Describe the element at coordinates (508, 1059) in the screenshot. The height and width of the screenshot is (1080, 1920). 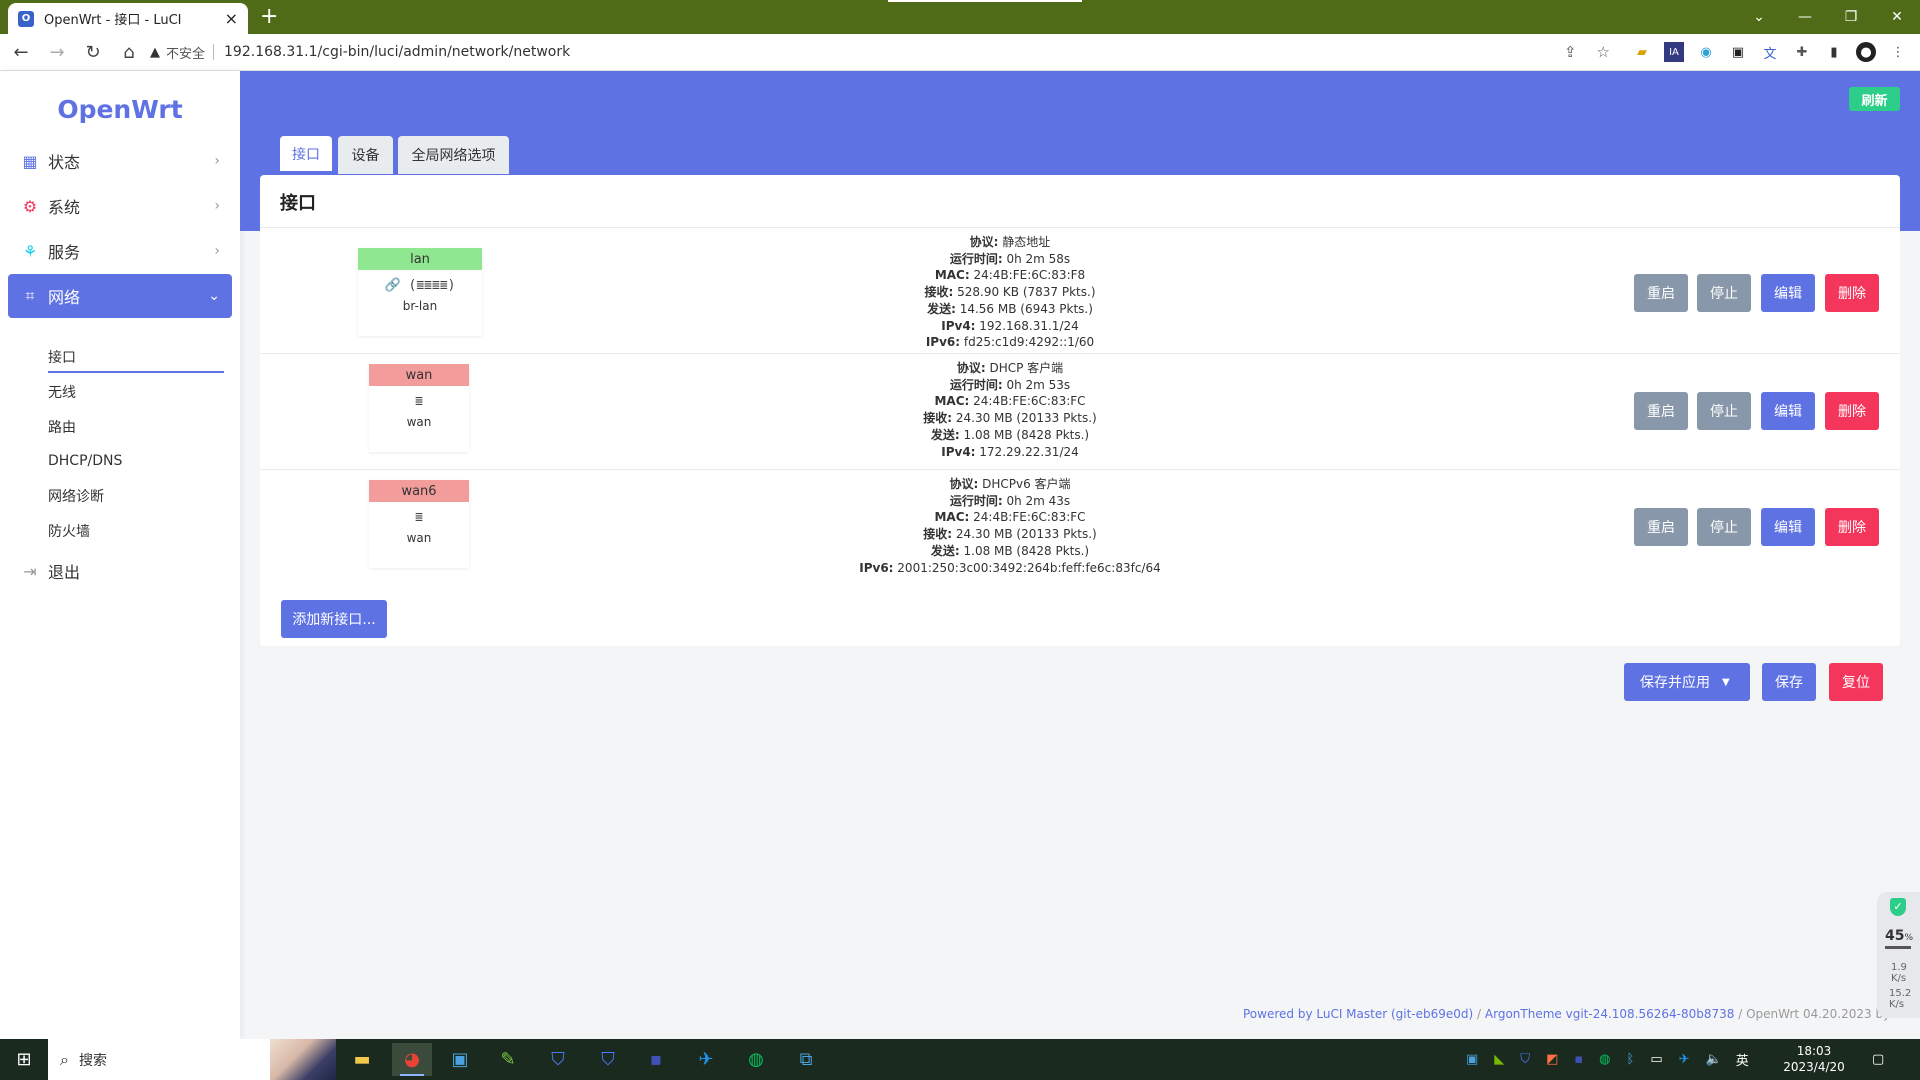
I see `notepad-icon: ✎` at that location.